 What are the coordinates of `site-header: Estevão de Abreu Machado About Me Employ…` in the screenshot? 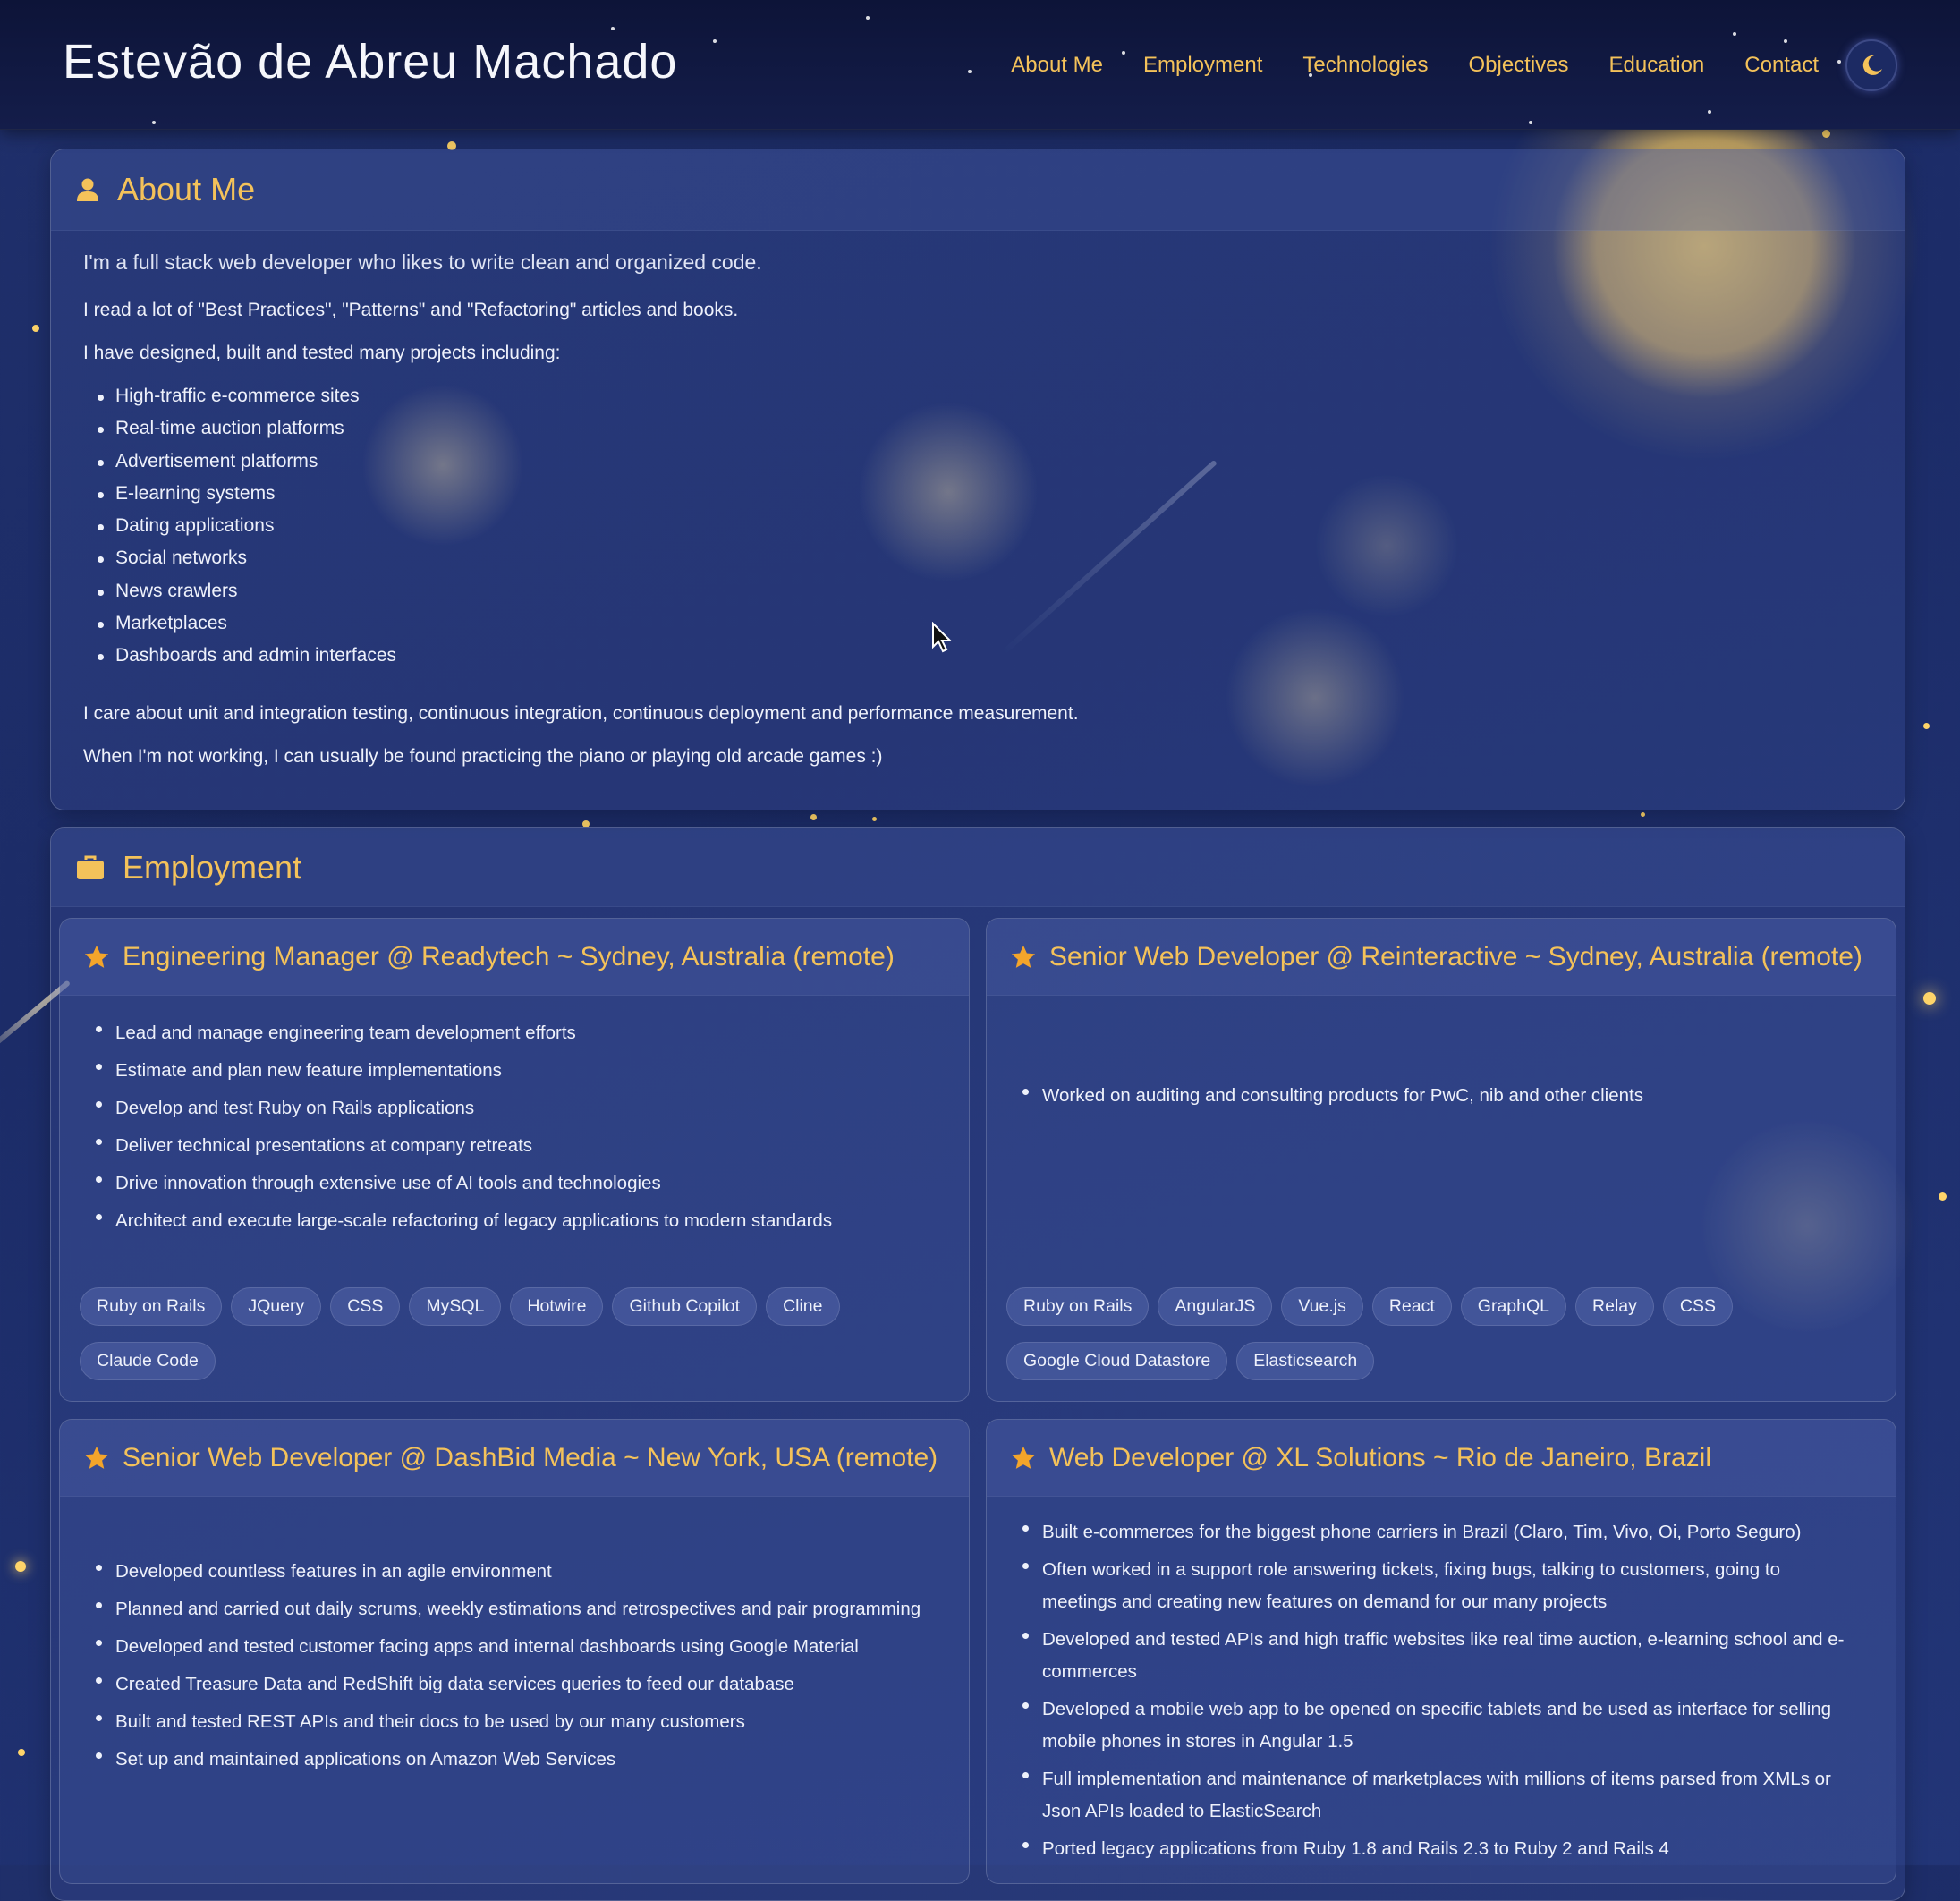 It's located at (980, 65).